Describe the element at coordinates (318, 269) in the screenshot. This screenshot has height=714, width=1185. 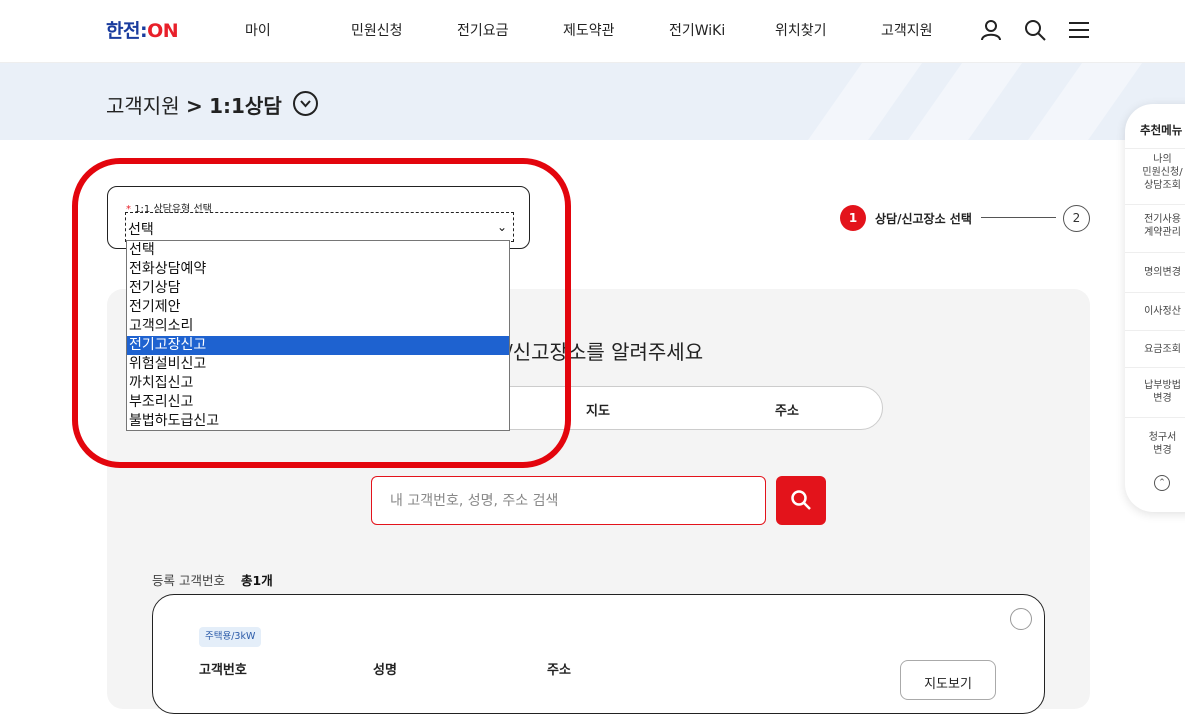
I see `dropdown-option: 전화상담예약` at that location.